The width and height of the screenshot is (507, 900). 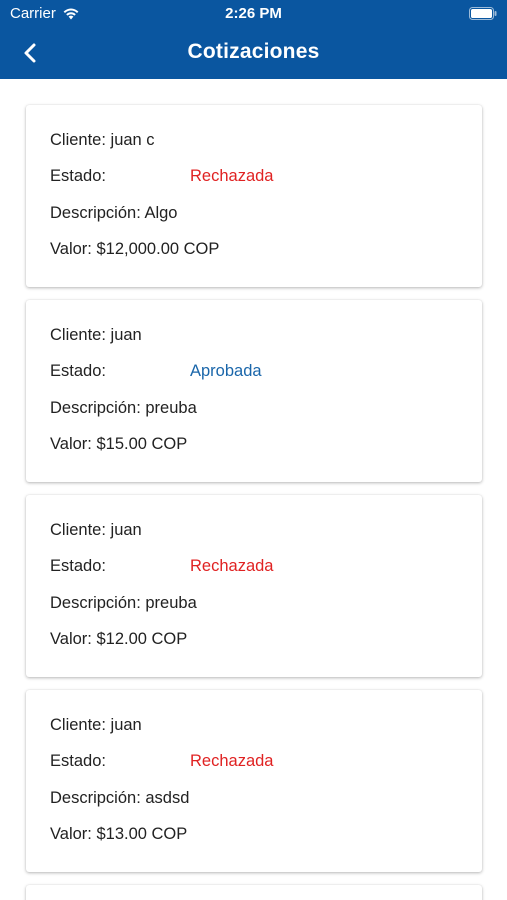 I want to click on app-header: Carrier 2:26 PM Cotizaciones, so click(x=253, y=39).